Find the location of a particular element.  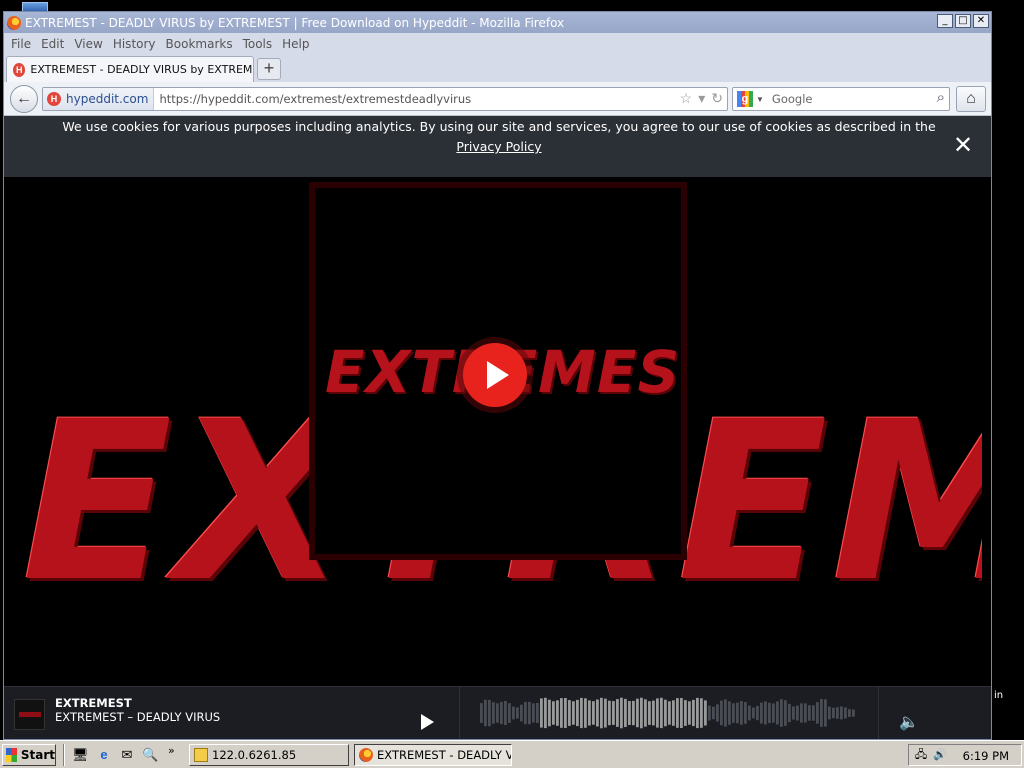

windows-logo-icon is located at coordinates (11, 755).